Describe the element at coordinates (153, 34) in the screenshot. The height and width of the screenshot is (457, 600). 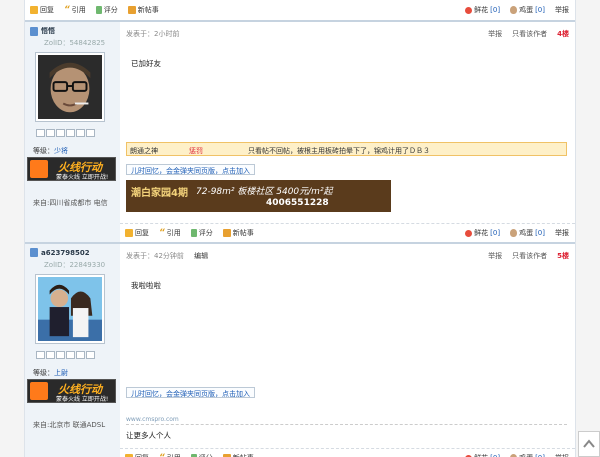
I see `post-time: 发表于：2小时前` at that location.